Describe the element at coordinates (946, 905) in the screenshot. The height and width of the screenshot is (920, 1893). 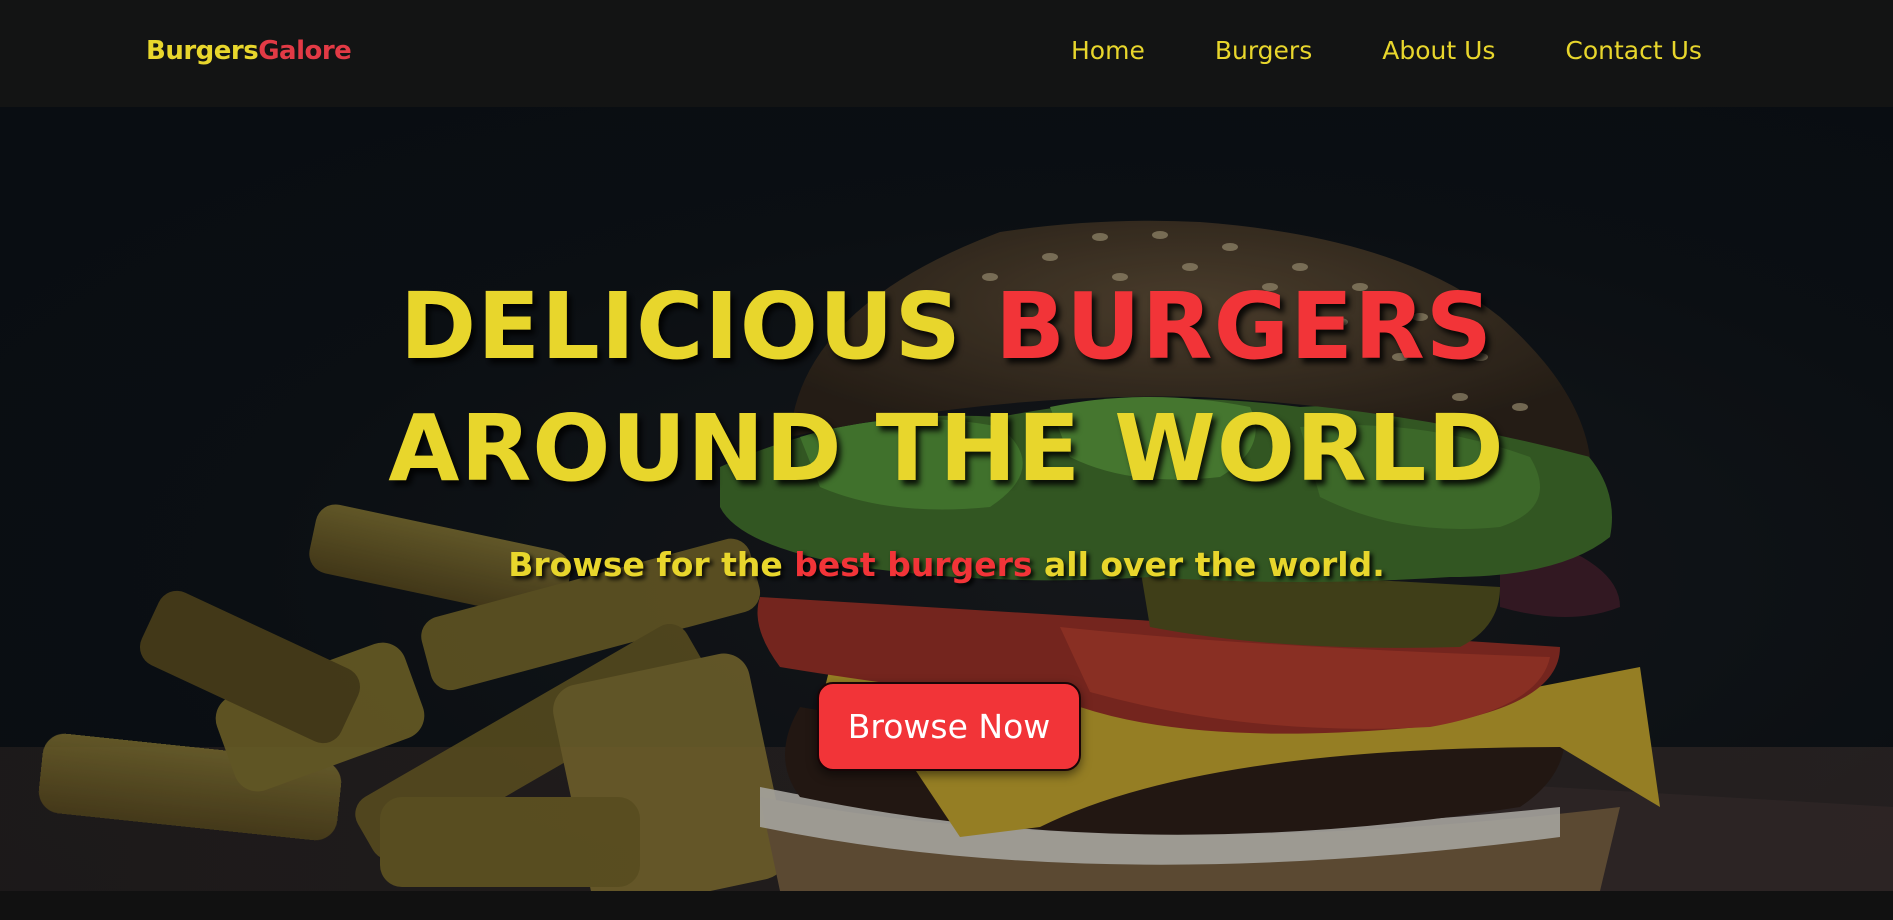
I see `footer-strip` at that location.